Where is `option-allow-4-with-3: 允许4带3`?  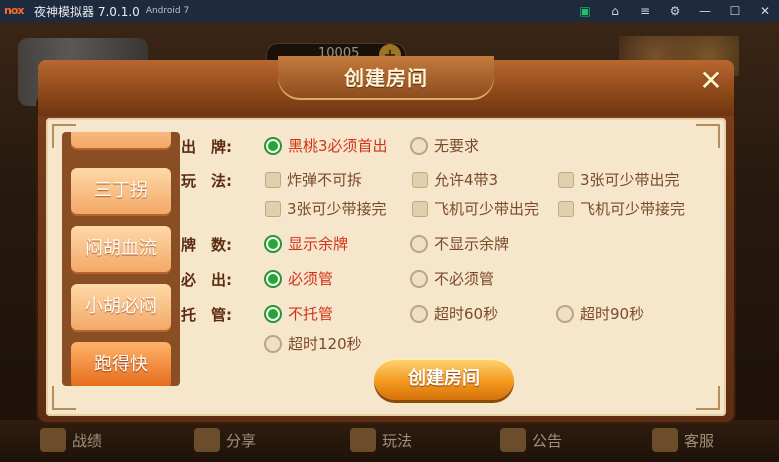 option-allow-4-with-3: 允许4带3 is located at coordinates (455, 179).